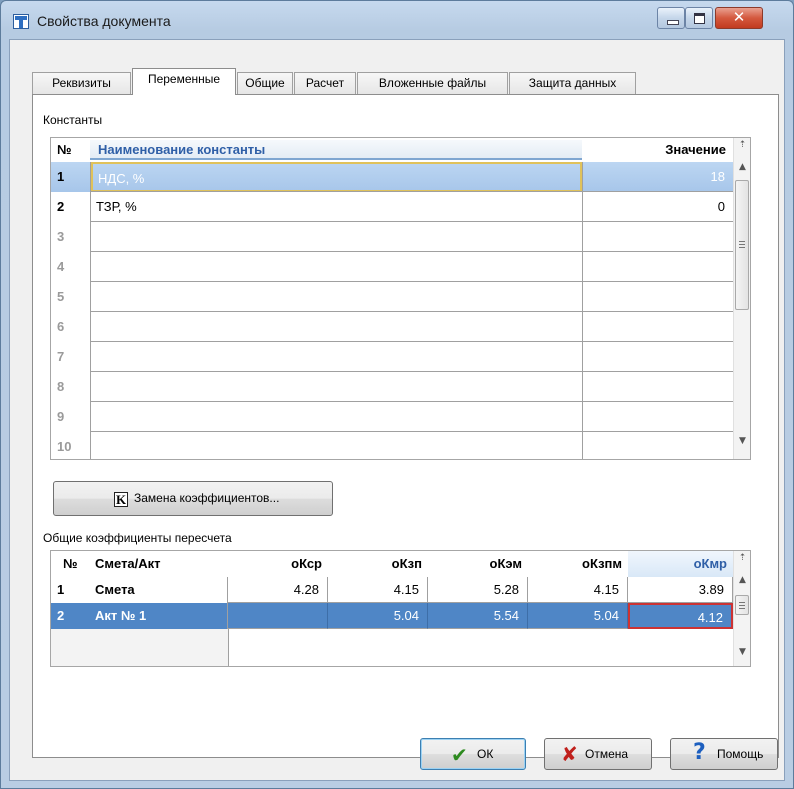  Describe the element at coordinates (673, 22) in the screenshot. I see `minimize-icon` at that location.